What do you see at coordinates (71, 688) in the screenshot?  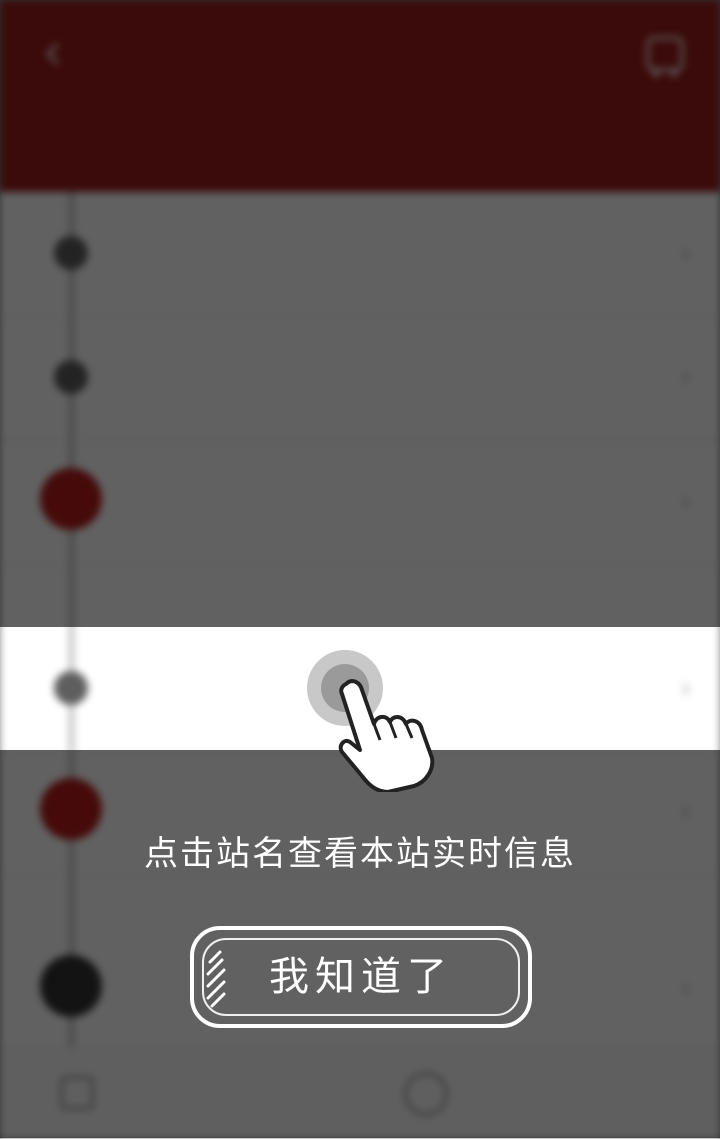 I see `stop-dot` at bounding box center [71, 688].